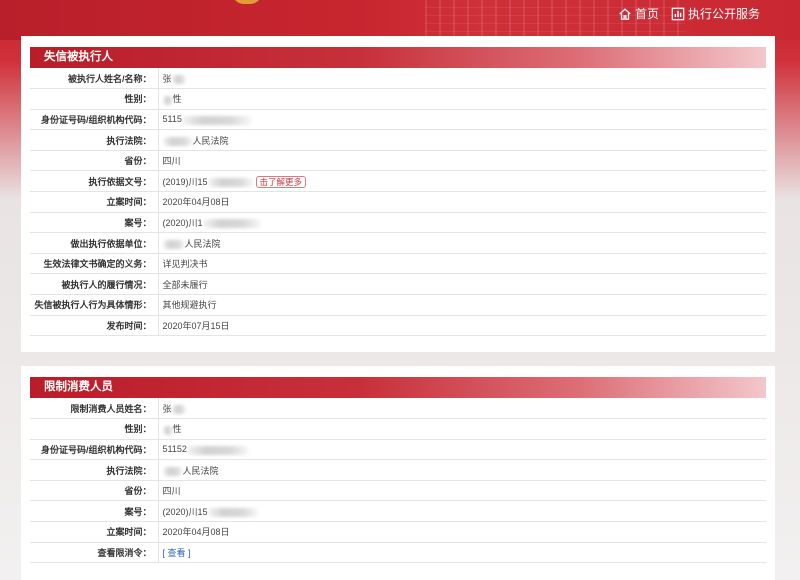 Image resolution: width=800 pixels, height=580 pixels. Describe the element at coordinates (177, 553) in the screenshot. I see `view-restriction-order-link: 查看` at that location.